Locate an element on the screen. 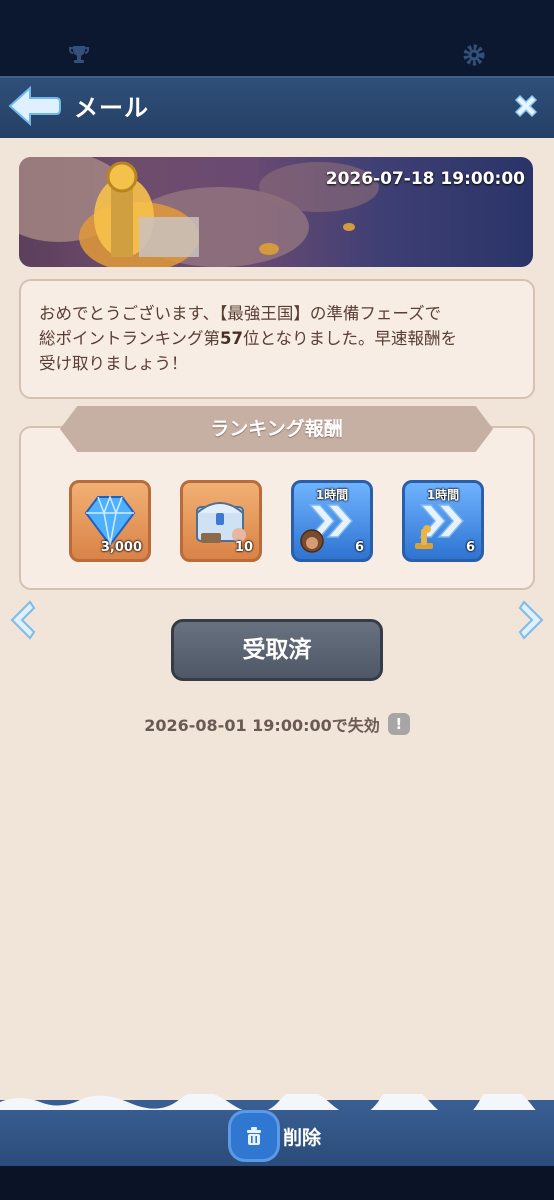 The image size is (554, 1200). back-arrow-icon is located at coordinates (34, 106).